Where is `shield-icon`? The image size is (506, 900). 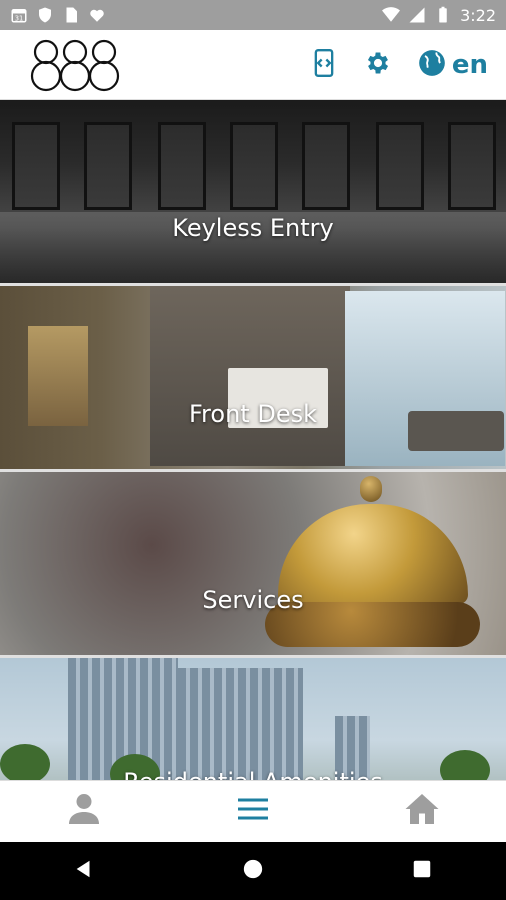
shield-icon is located at coordinates (45, 15).